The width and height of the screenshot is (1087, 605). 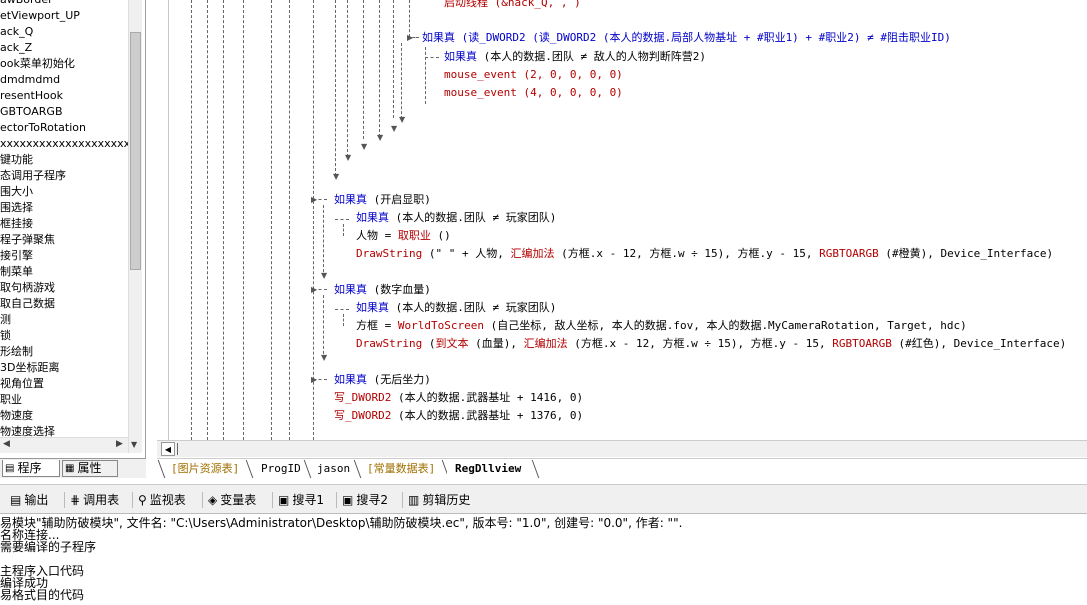 What do you see at coordinates (162, 500) in the screenshot?
I see `watch-table-button: ⚲ 监视表` at bounding box center [162, 500].